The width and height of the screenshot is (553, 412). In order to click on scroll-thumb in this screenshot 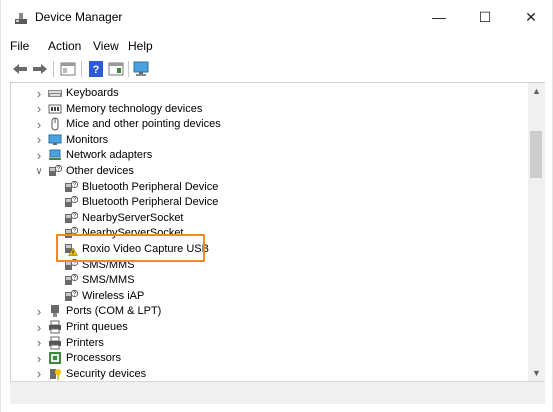, I will do `click(536, 154)`.